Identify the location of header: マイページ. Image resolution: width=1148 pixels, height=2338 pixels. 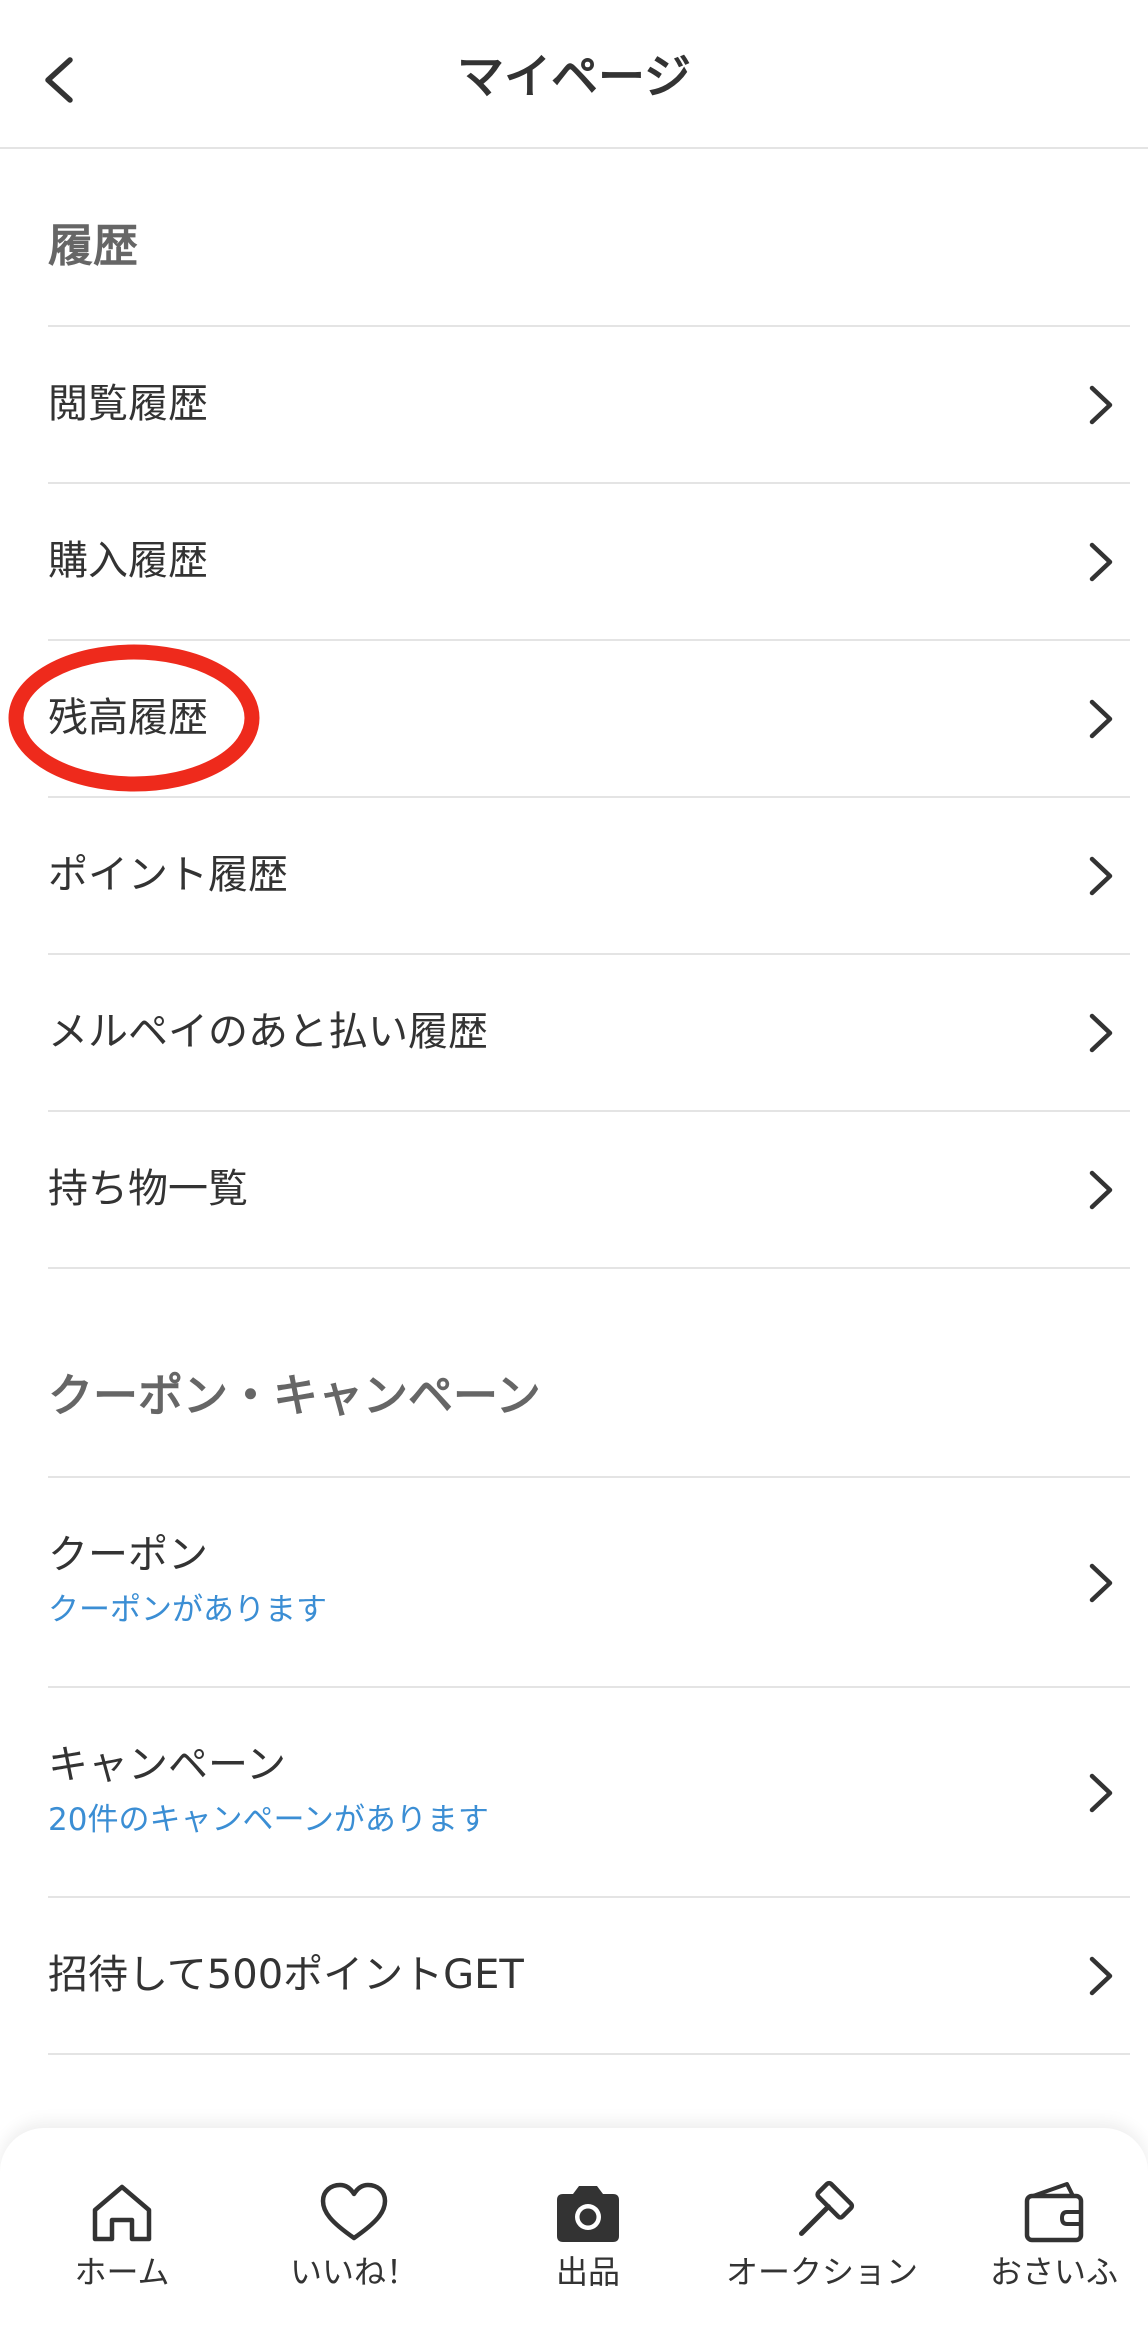
(574, 74).